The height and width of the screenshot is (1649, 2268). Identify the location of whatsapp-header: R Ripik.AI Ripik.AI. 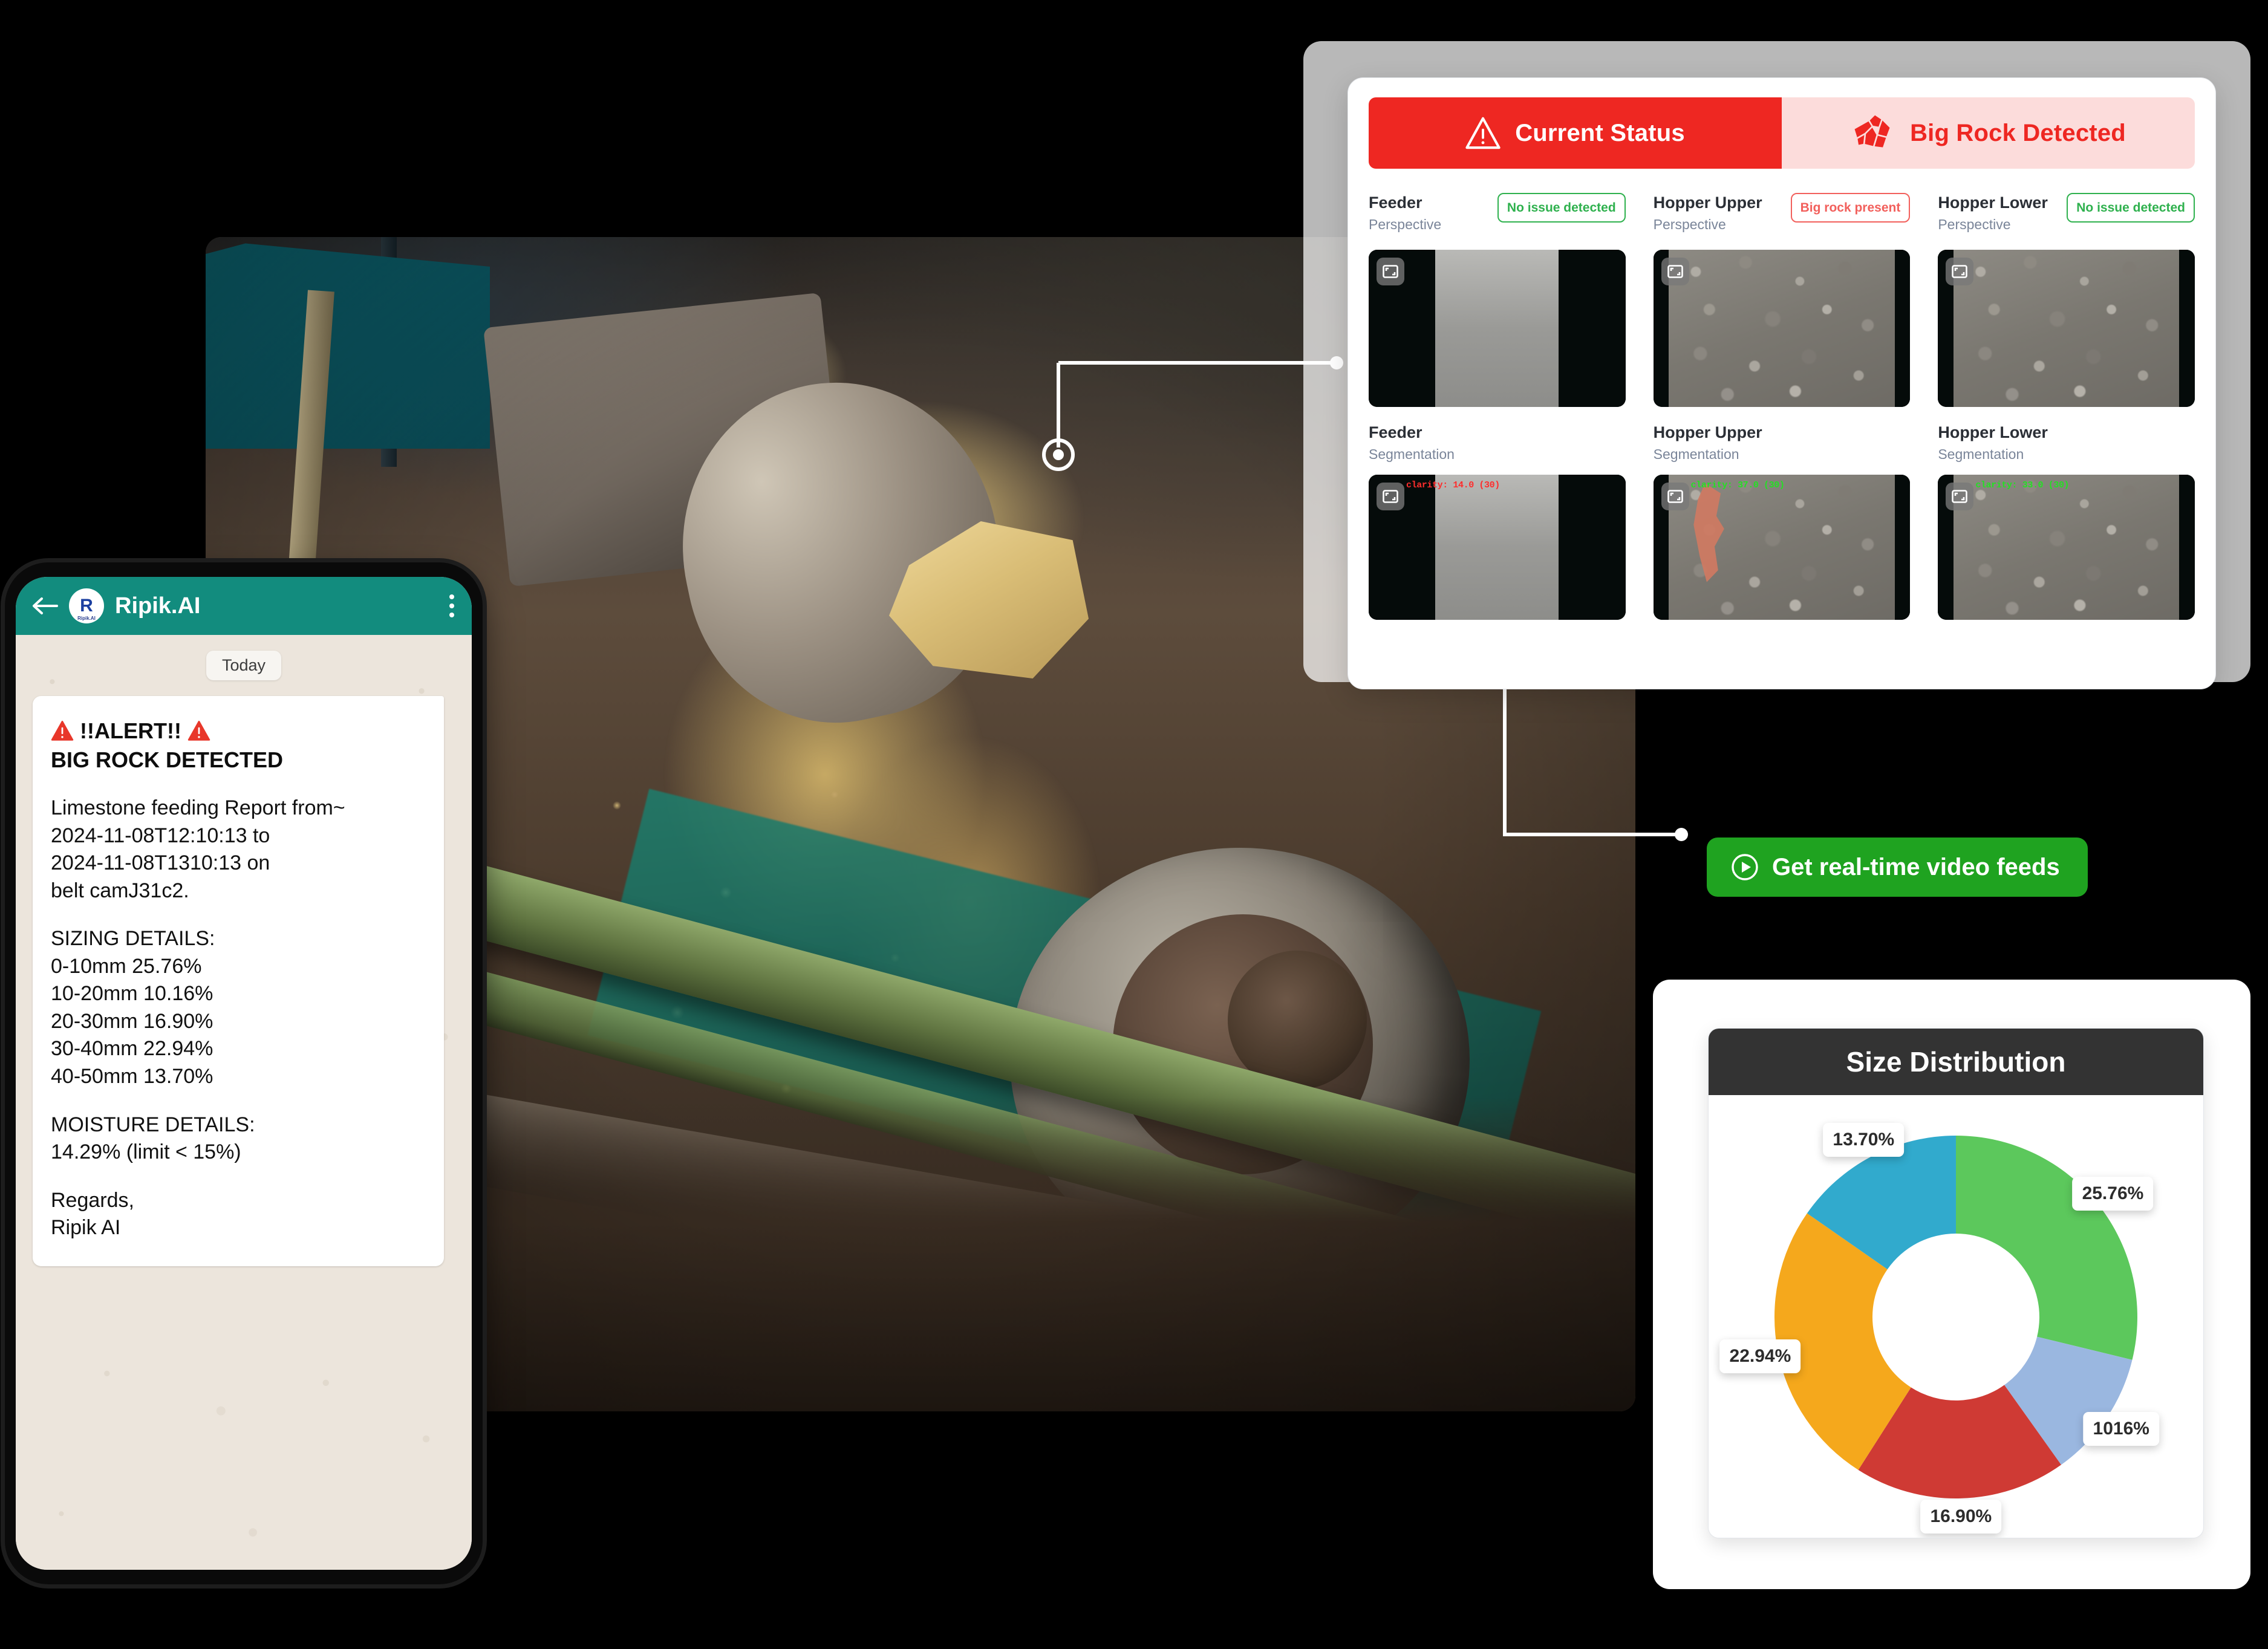
(244, 606).